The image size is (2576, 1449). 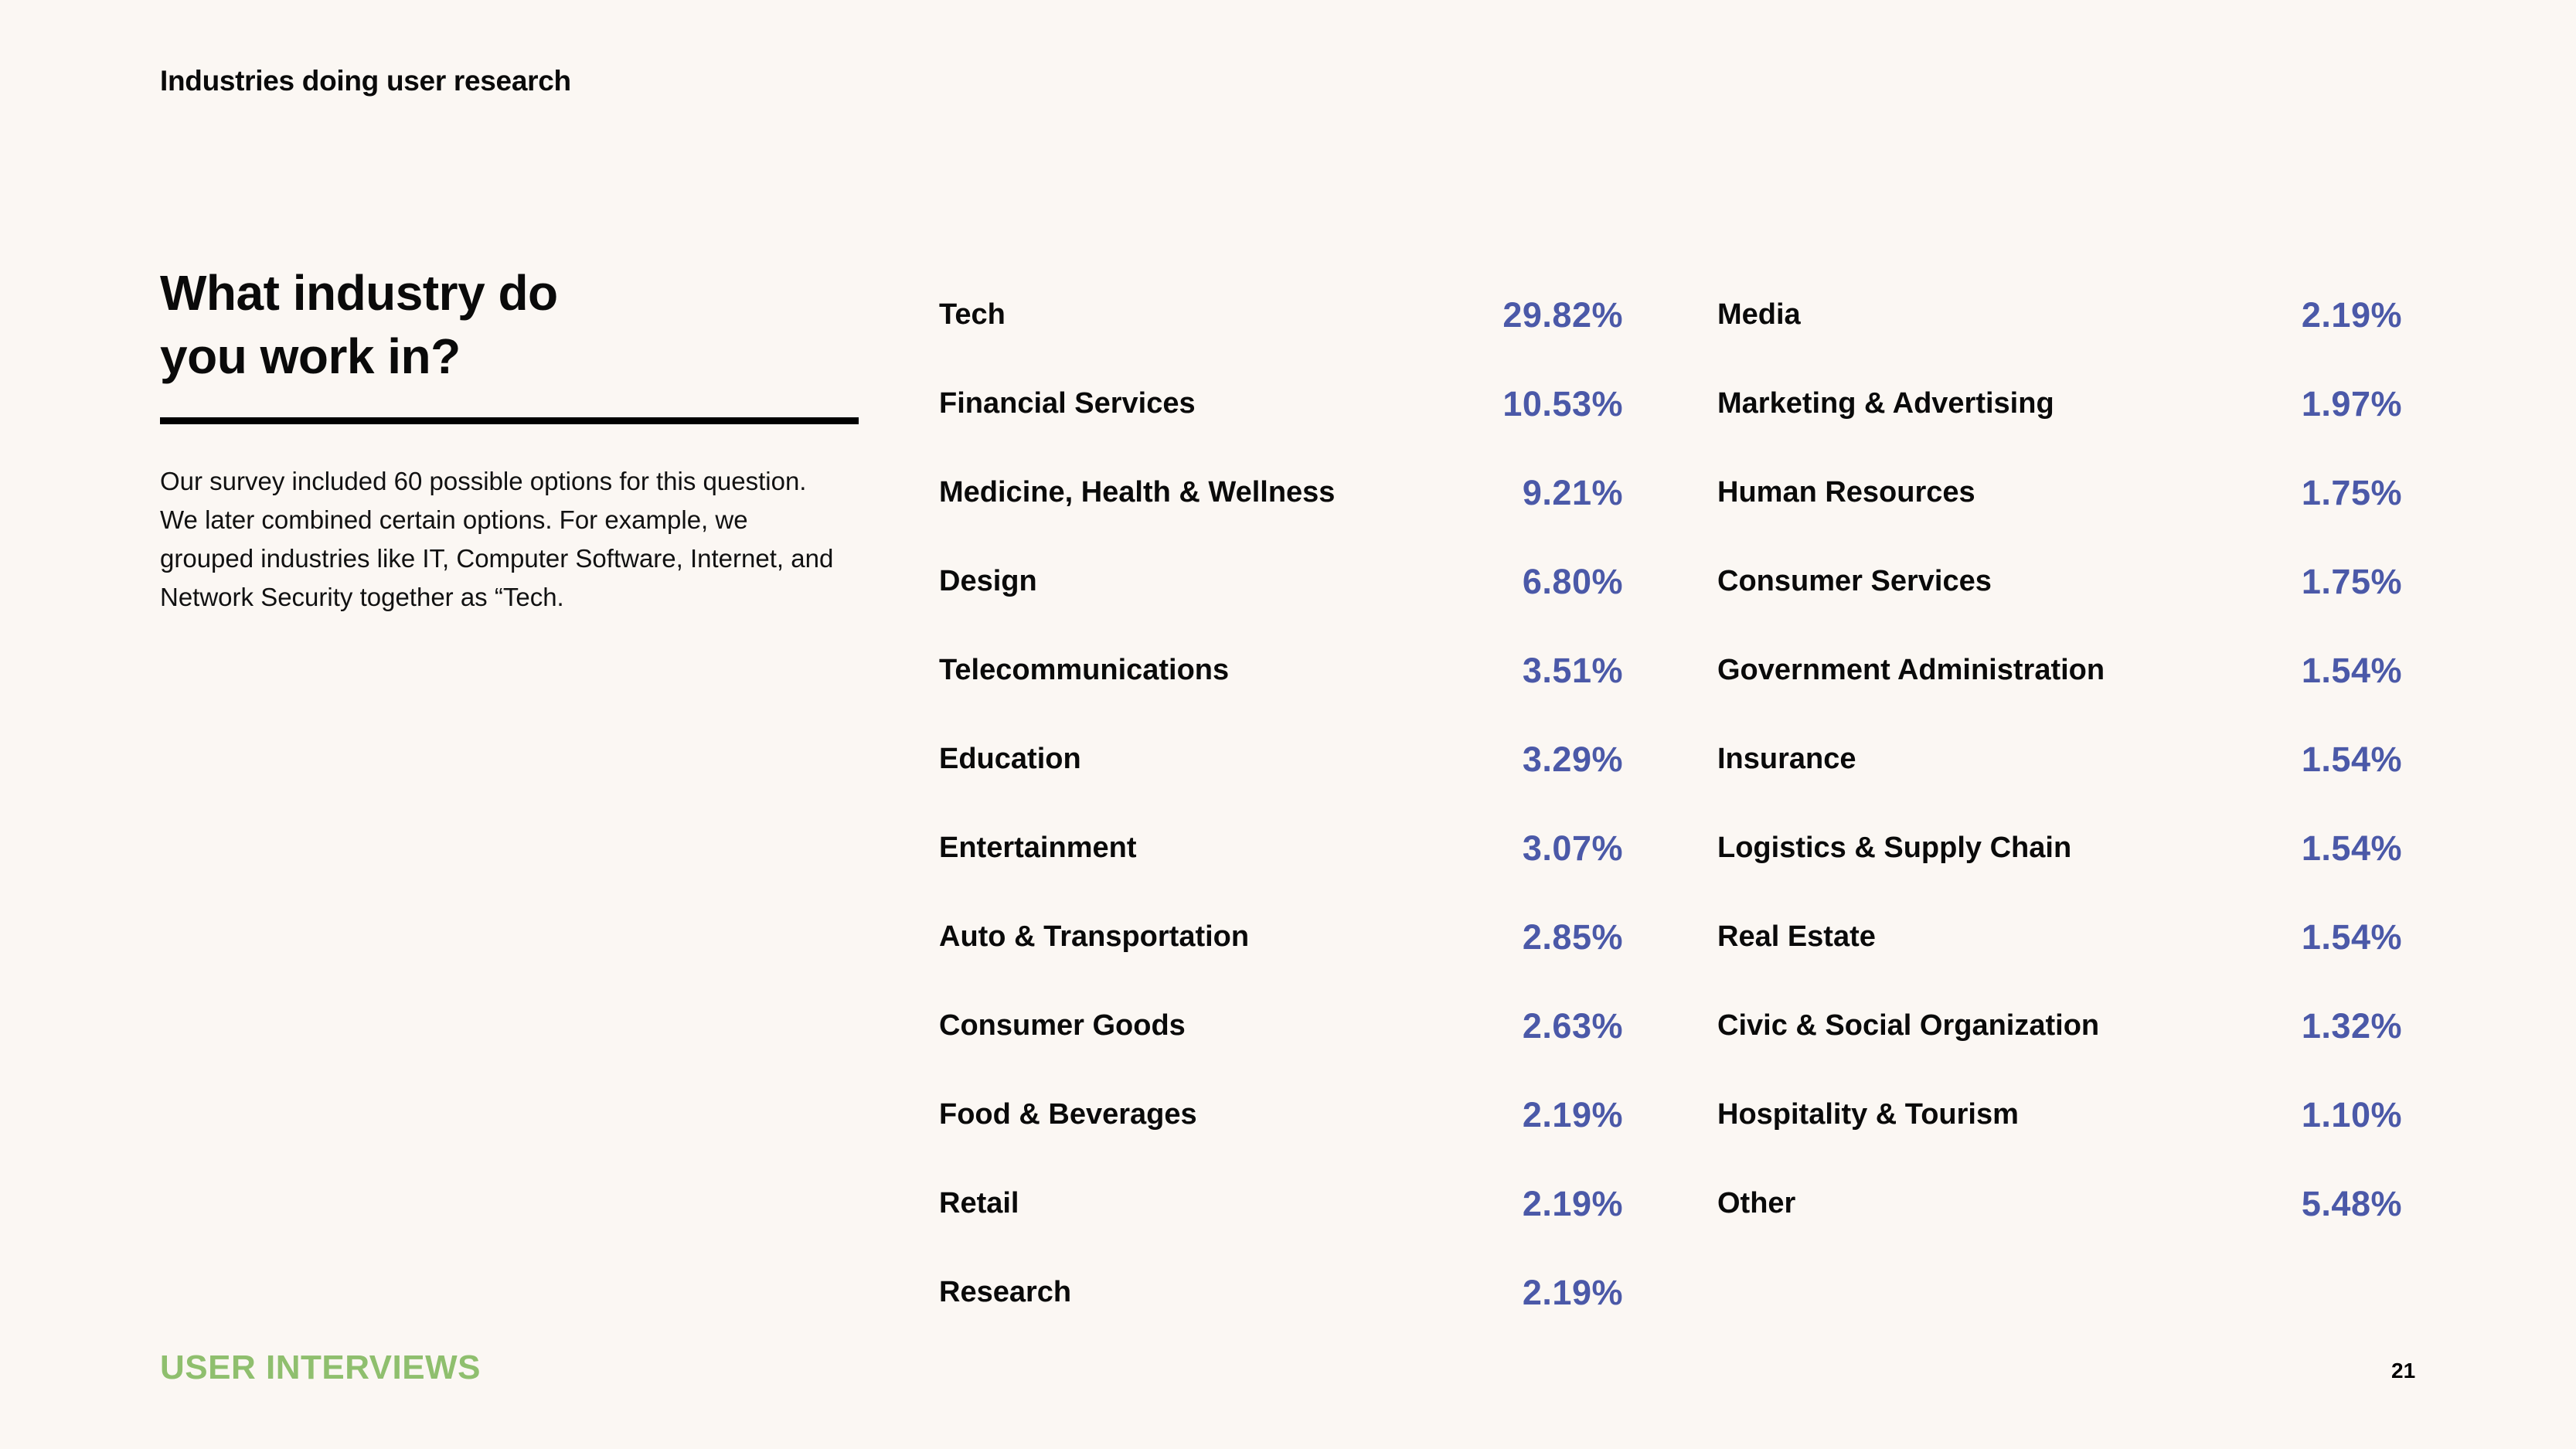 I want to click on industry-row: Human Resources 1.75%, so click(x=2059, y=492).